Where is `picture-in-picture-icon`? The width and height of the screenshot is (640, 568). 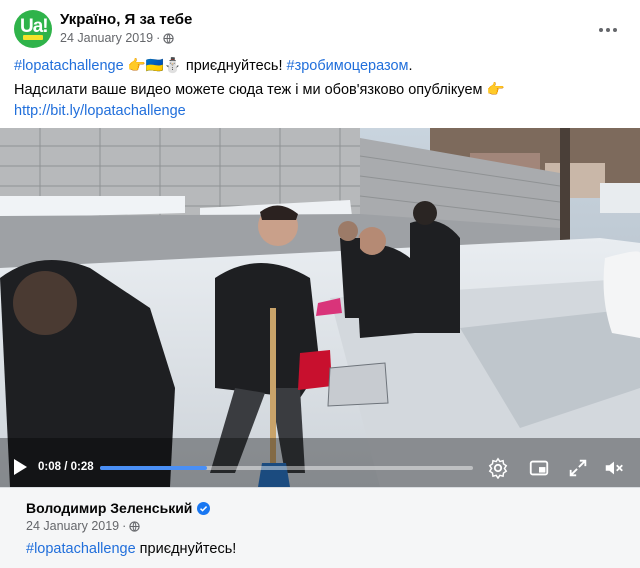 picture-in-picture-icon is located at coordinates (539, 468).